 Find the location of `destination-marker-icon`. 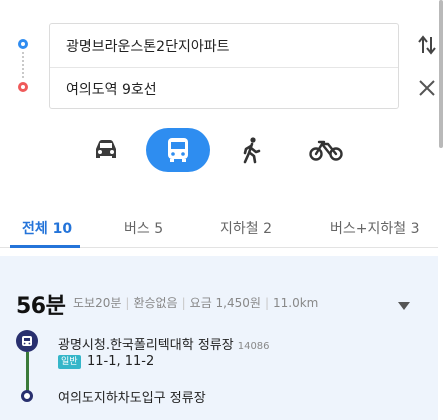

destination-marker-icon is located at coordinates (23, 87).